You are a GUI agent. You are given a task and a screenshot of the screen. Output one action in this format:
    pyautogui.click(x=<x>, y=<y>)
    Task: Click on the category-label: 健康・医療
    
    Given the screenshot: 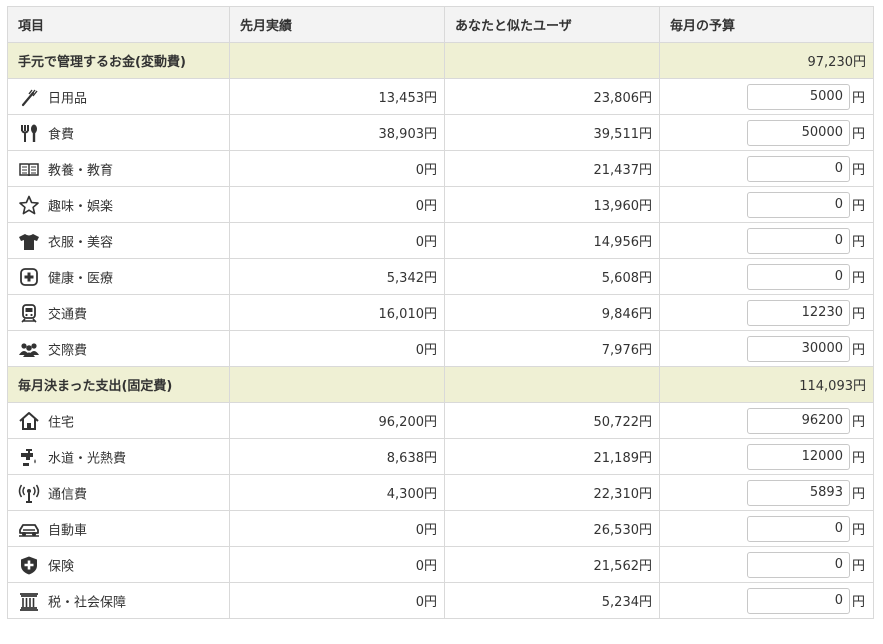 What is the action you would take?
    pyautogui.click(x=81, y=278)
    